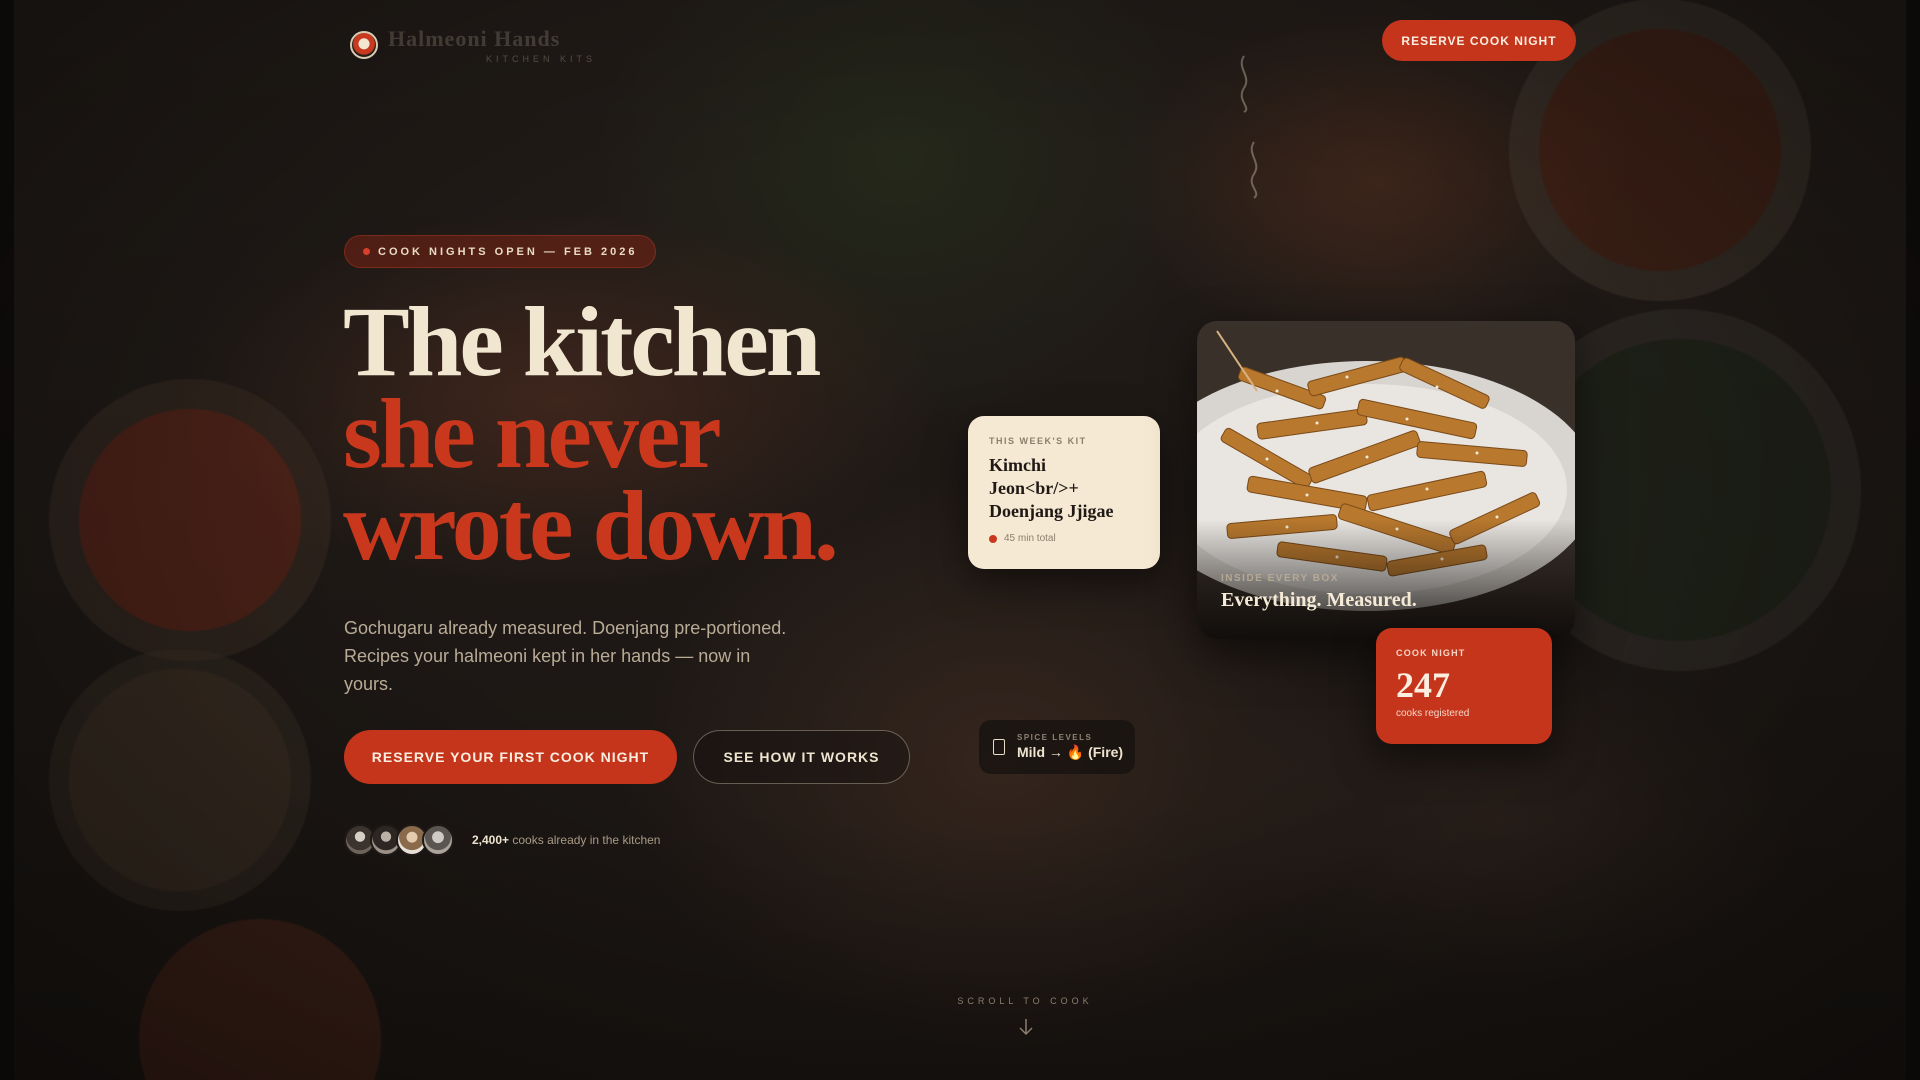 Image resolution: width=1920 pixels, height=1080 pixels. Describe the element at coordinates (1030, 538) in the screenshot. I see `kit-card-time: 45 min total` at that location.